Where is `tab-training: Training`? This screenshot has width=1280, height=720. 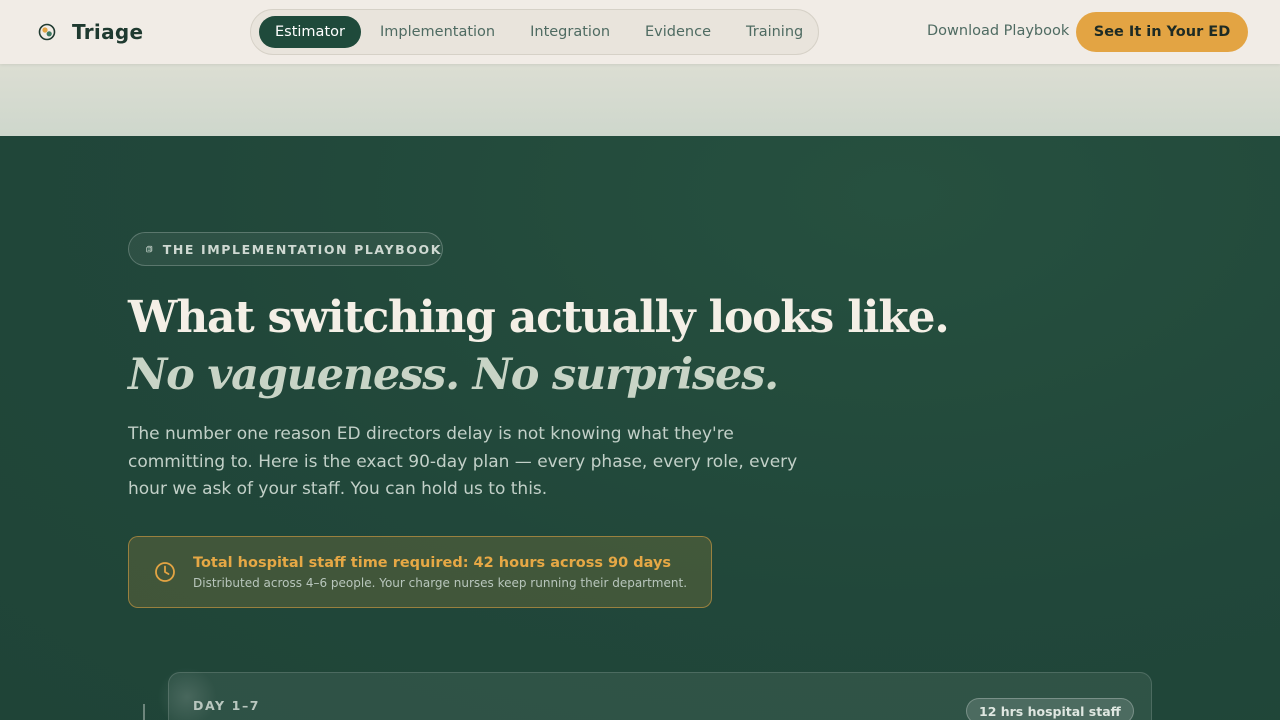 tab-training: Training is located at coordinates (774, 32).